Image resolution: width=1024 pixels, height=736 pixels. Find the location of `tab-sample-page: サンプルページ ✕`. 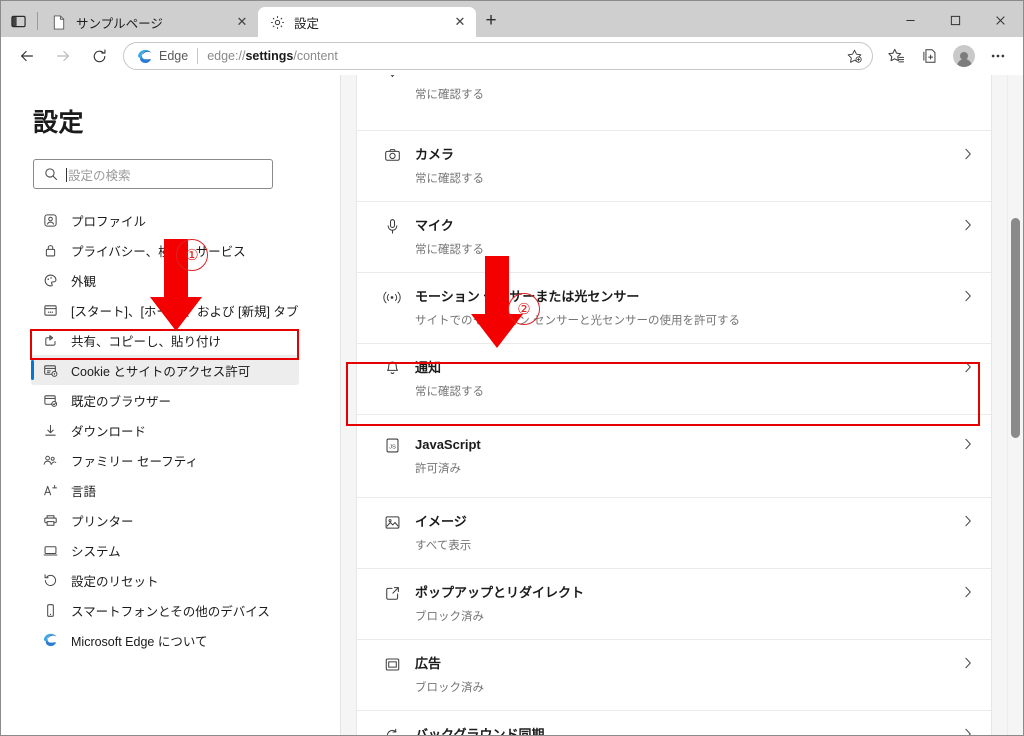

tab-sample-page: サンプルページ ✕ is located at coordinates (149, 22).